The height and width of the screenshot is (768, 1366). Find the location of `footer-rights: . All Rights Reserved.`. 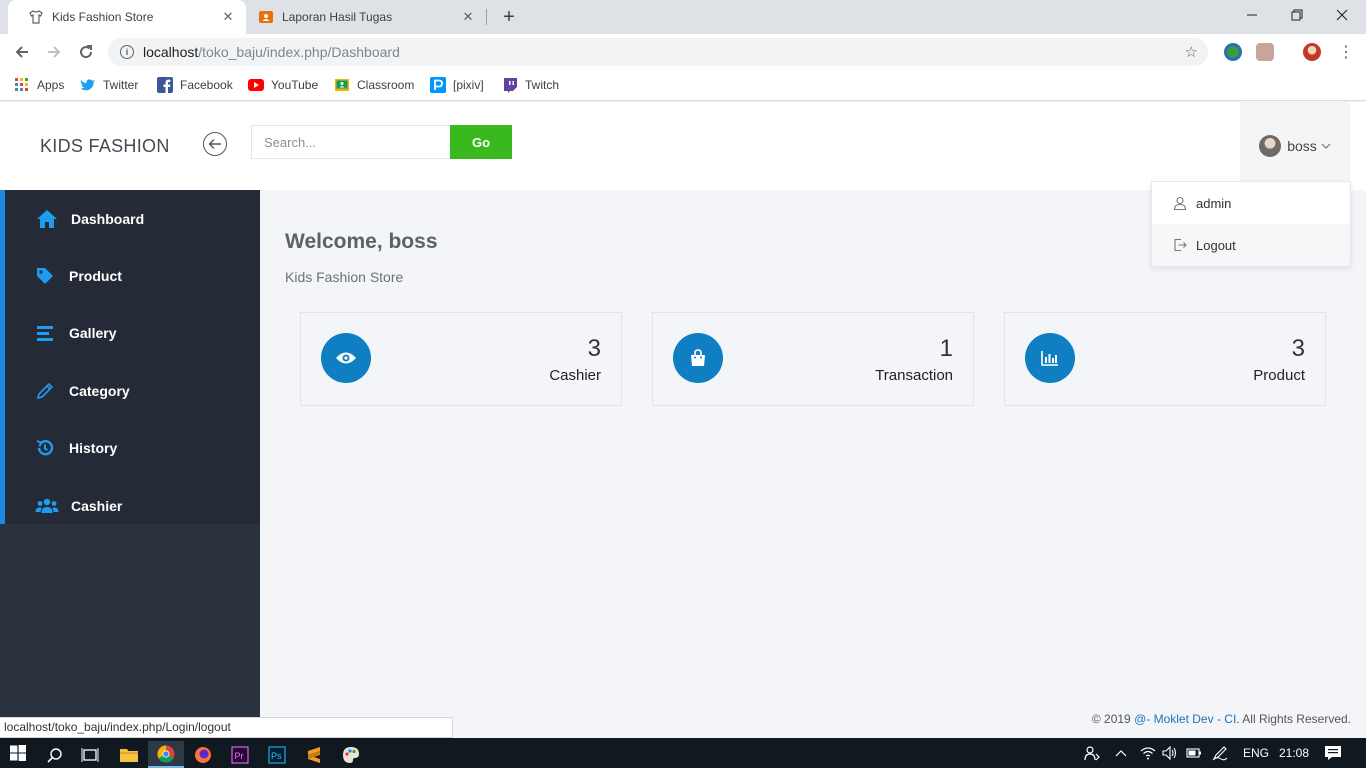

footer-rights: . All Rights Reserved. is located at coordinates (1293, 719).